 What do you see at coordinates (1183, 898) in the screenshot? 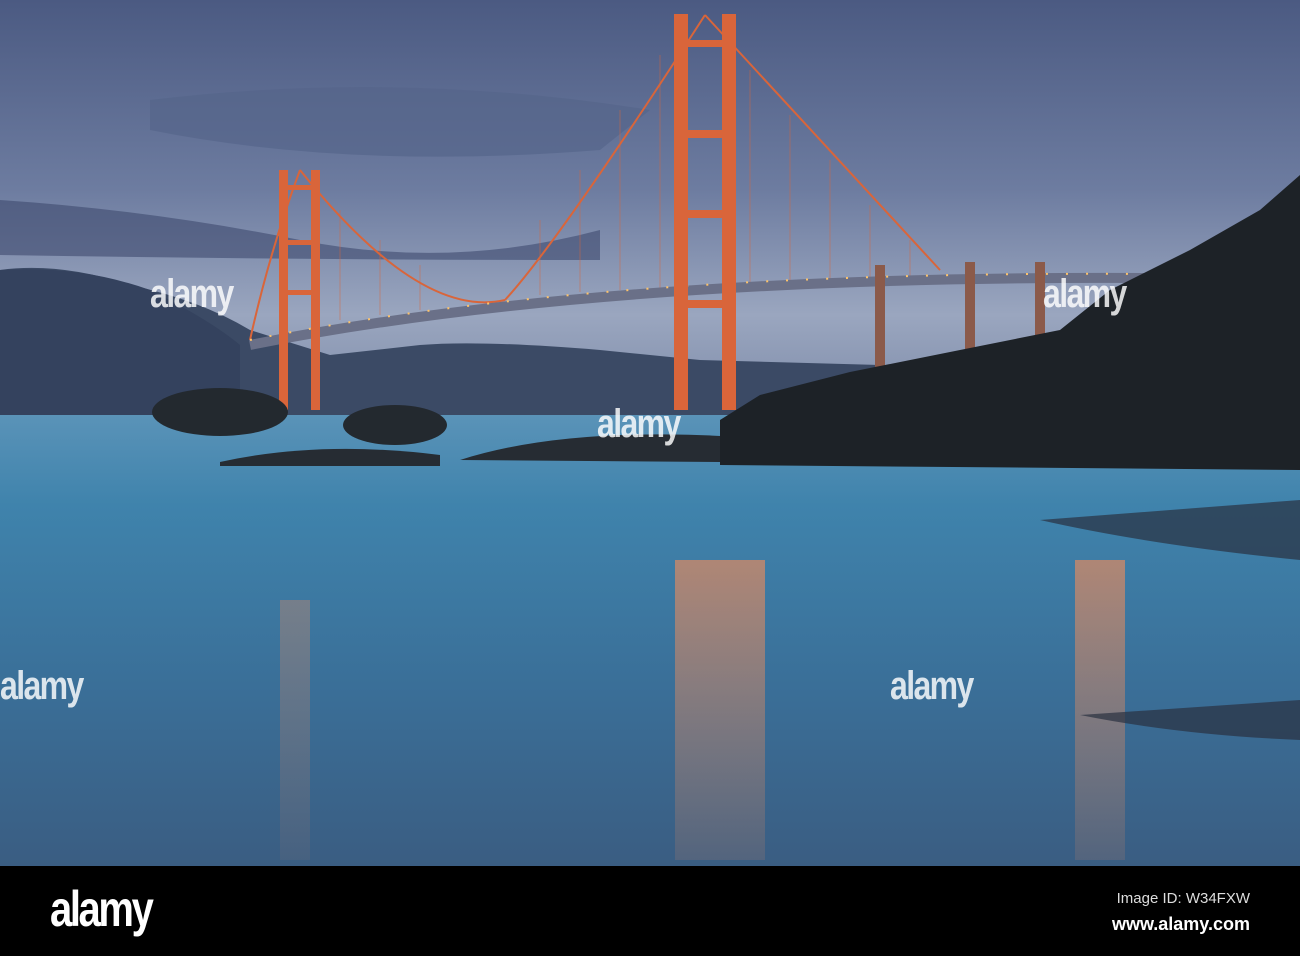
I see `image-id: Image ID: W34FXW` at bounding box center [1183, 898].